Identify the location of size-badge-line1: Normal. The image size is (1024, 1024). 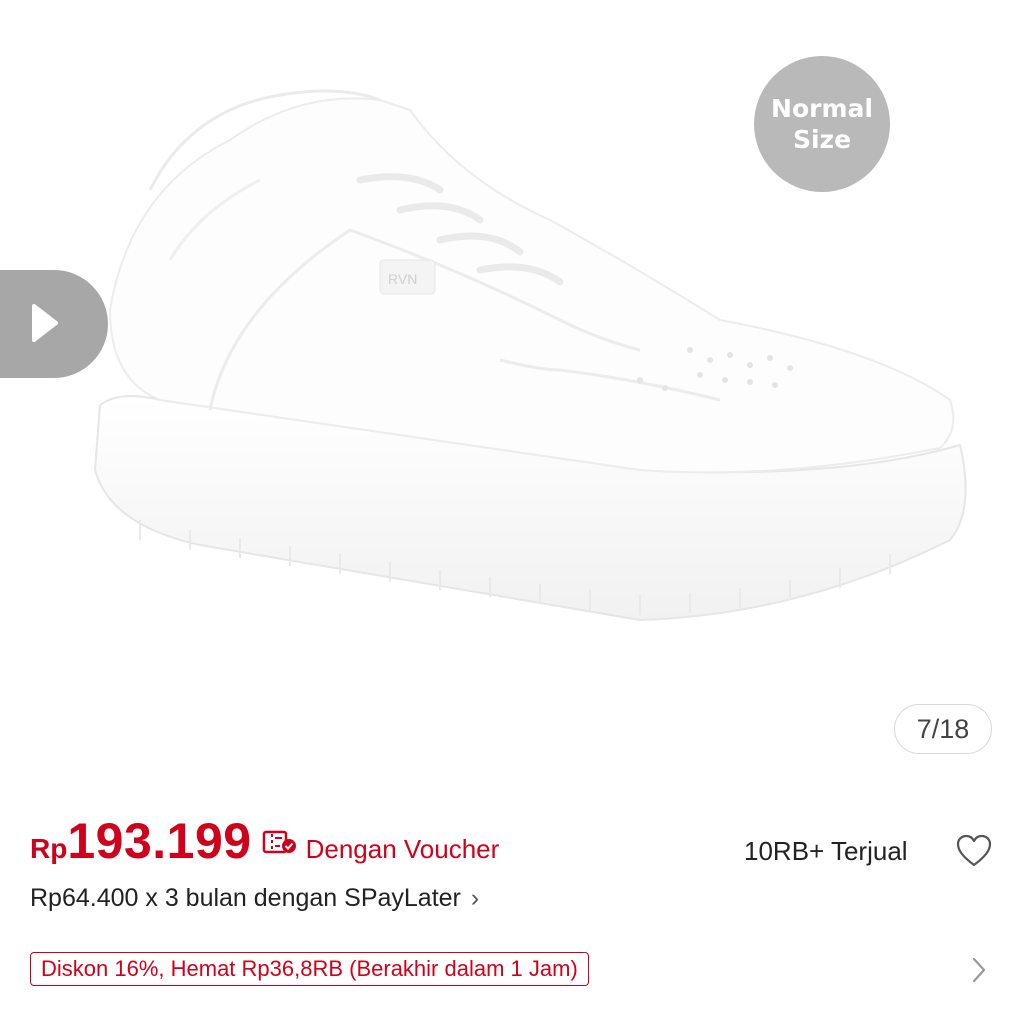
(822, 108).